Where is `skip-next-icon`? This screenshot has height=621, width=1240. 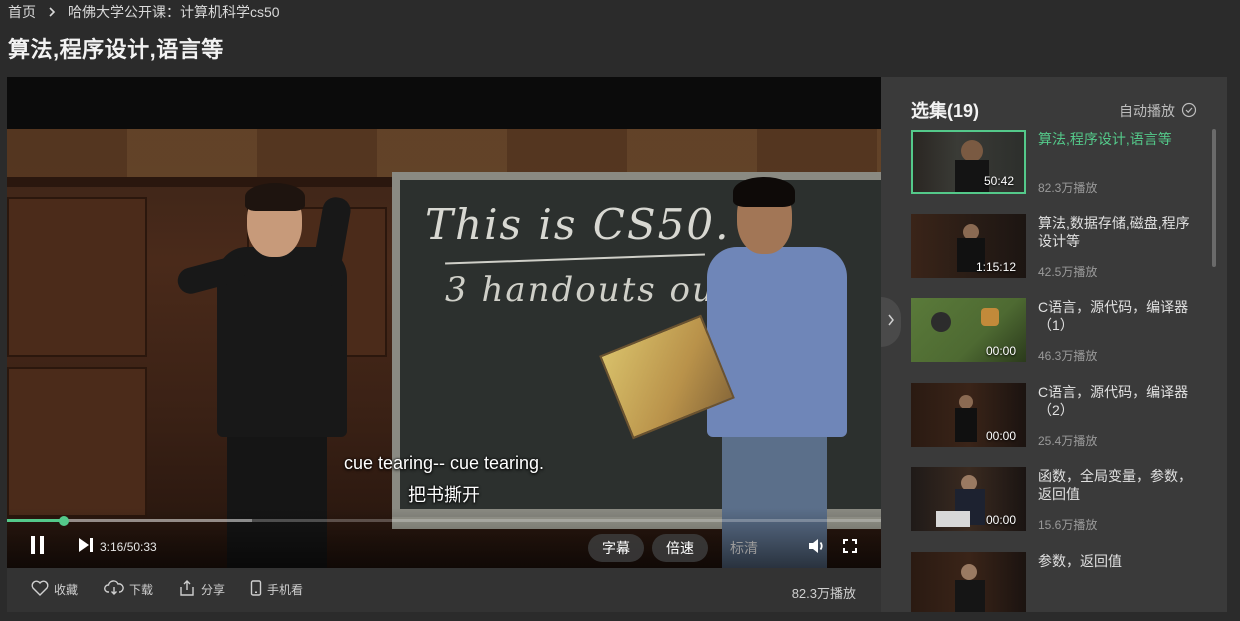 skip-next-icon is located at coordinates (86, 547).